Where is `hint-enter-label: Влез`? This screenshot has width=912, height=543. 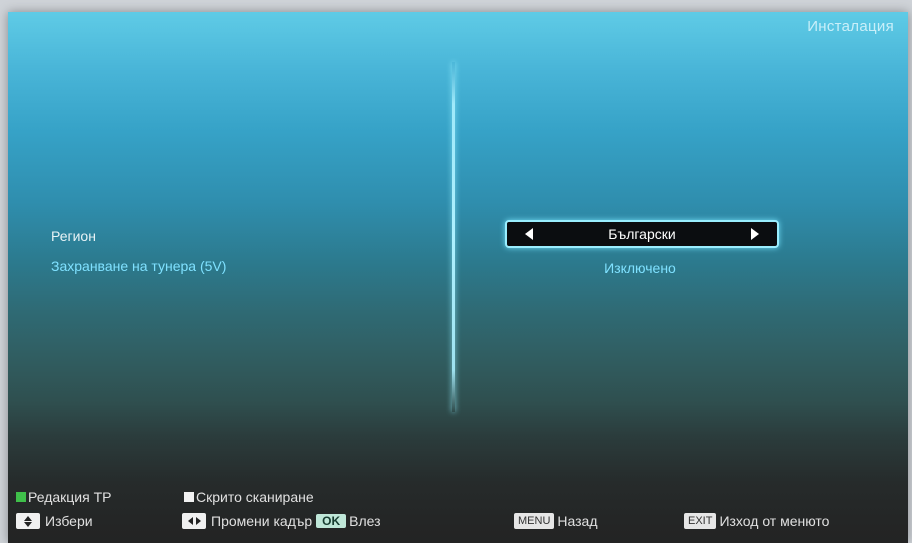 hint-enter-label: Влез is located at coordinates (365, 521).